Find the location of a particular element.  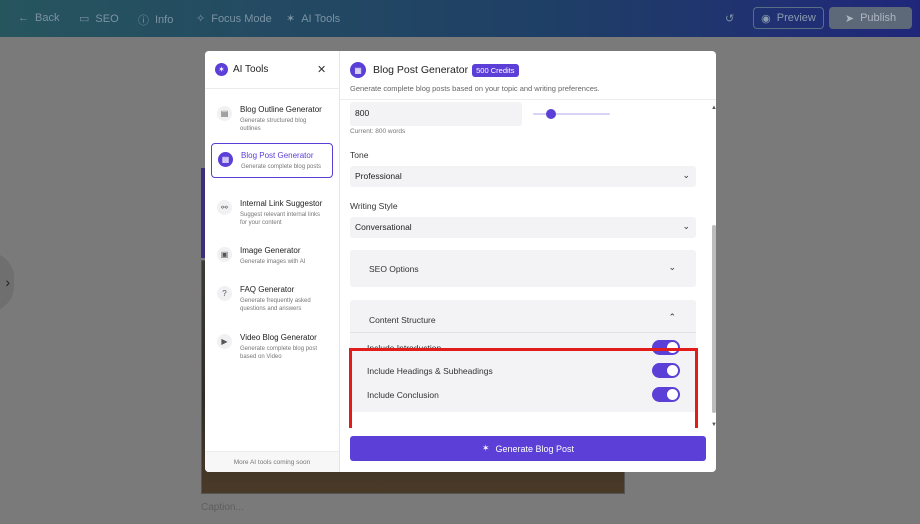

content-structure-header: Content Structure ⌃ is located at coordinates (523, 316).